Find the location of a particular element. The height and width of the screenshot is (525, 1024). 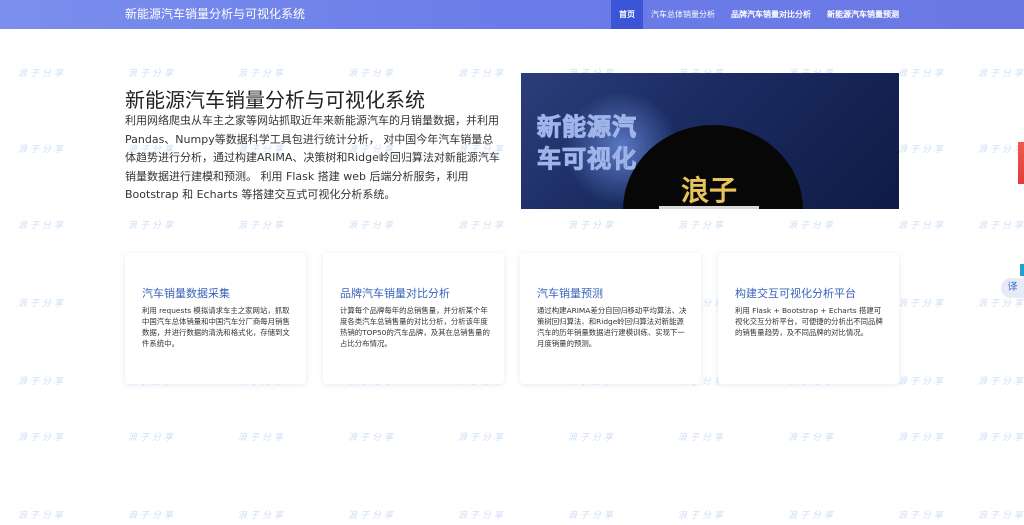

nav-item-brand-compare: 品牌汽车销量对比分析 is located at coordinates (771, 14).